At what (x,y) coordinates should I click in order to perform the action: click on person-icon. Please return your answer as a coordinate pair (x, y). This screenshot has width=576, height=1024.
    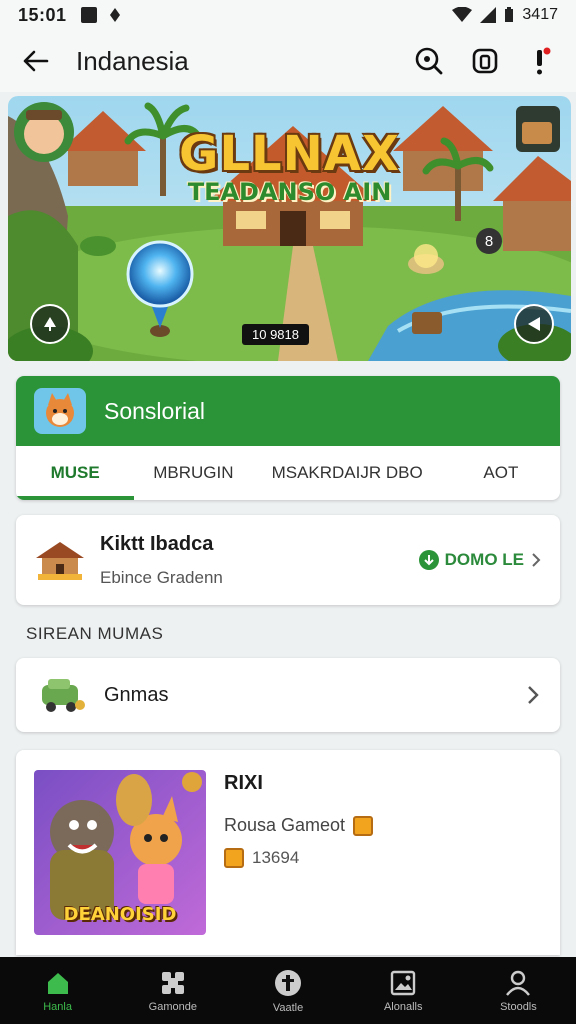
    Looking at the image, I should click on (518, 983).